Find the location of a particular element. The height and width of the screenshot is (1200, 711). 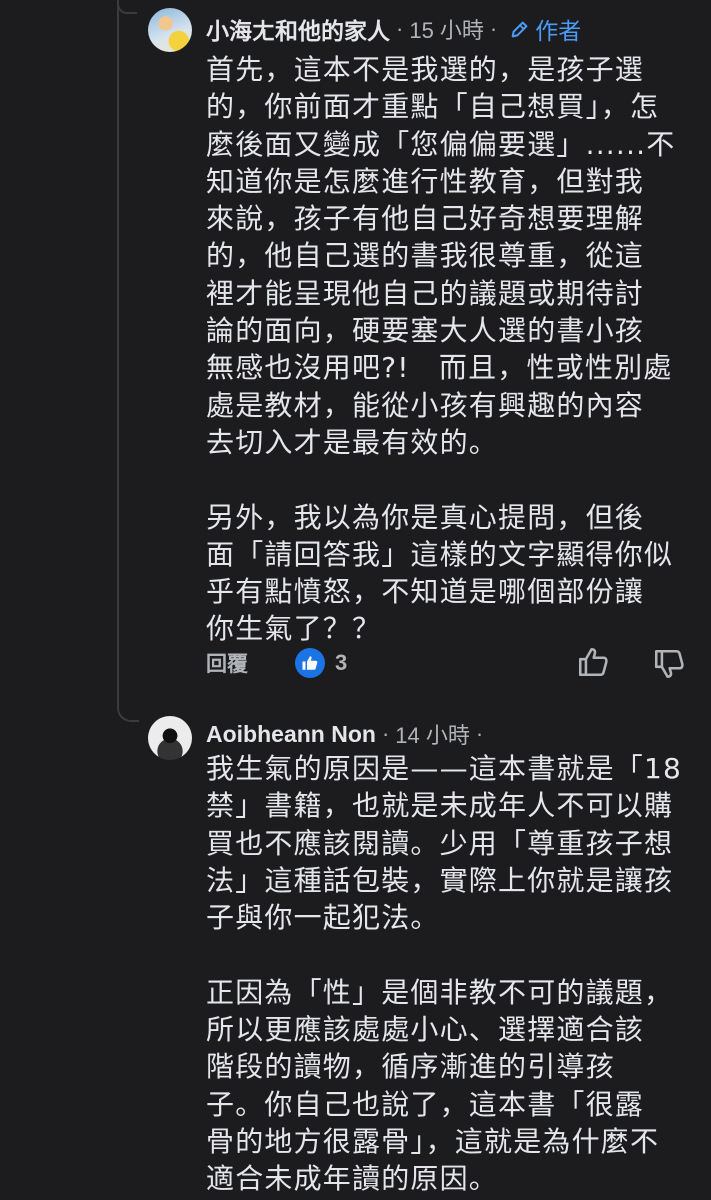

thumb-up-icon is located at coordinates (593, 662).